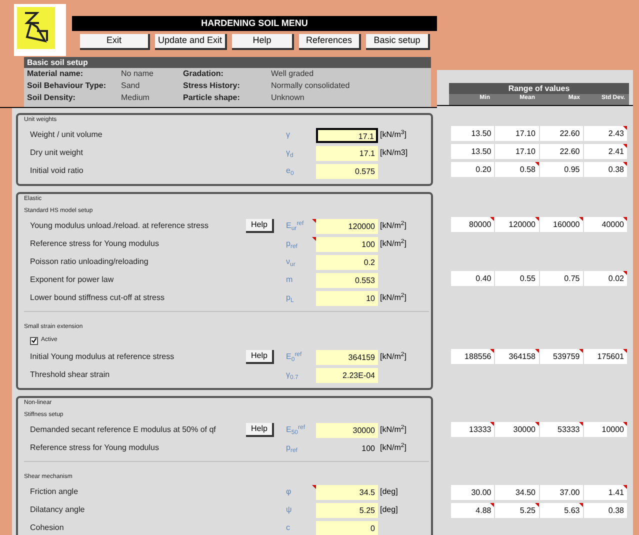  Describe the element at coordinates (393, 135) in the screenshot. I see `unit-label: [kN/m$^{3}$]` at that location.